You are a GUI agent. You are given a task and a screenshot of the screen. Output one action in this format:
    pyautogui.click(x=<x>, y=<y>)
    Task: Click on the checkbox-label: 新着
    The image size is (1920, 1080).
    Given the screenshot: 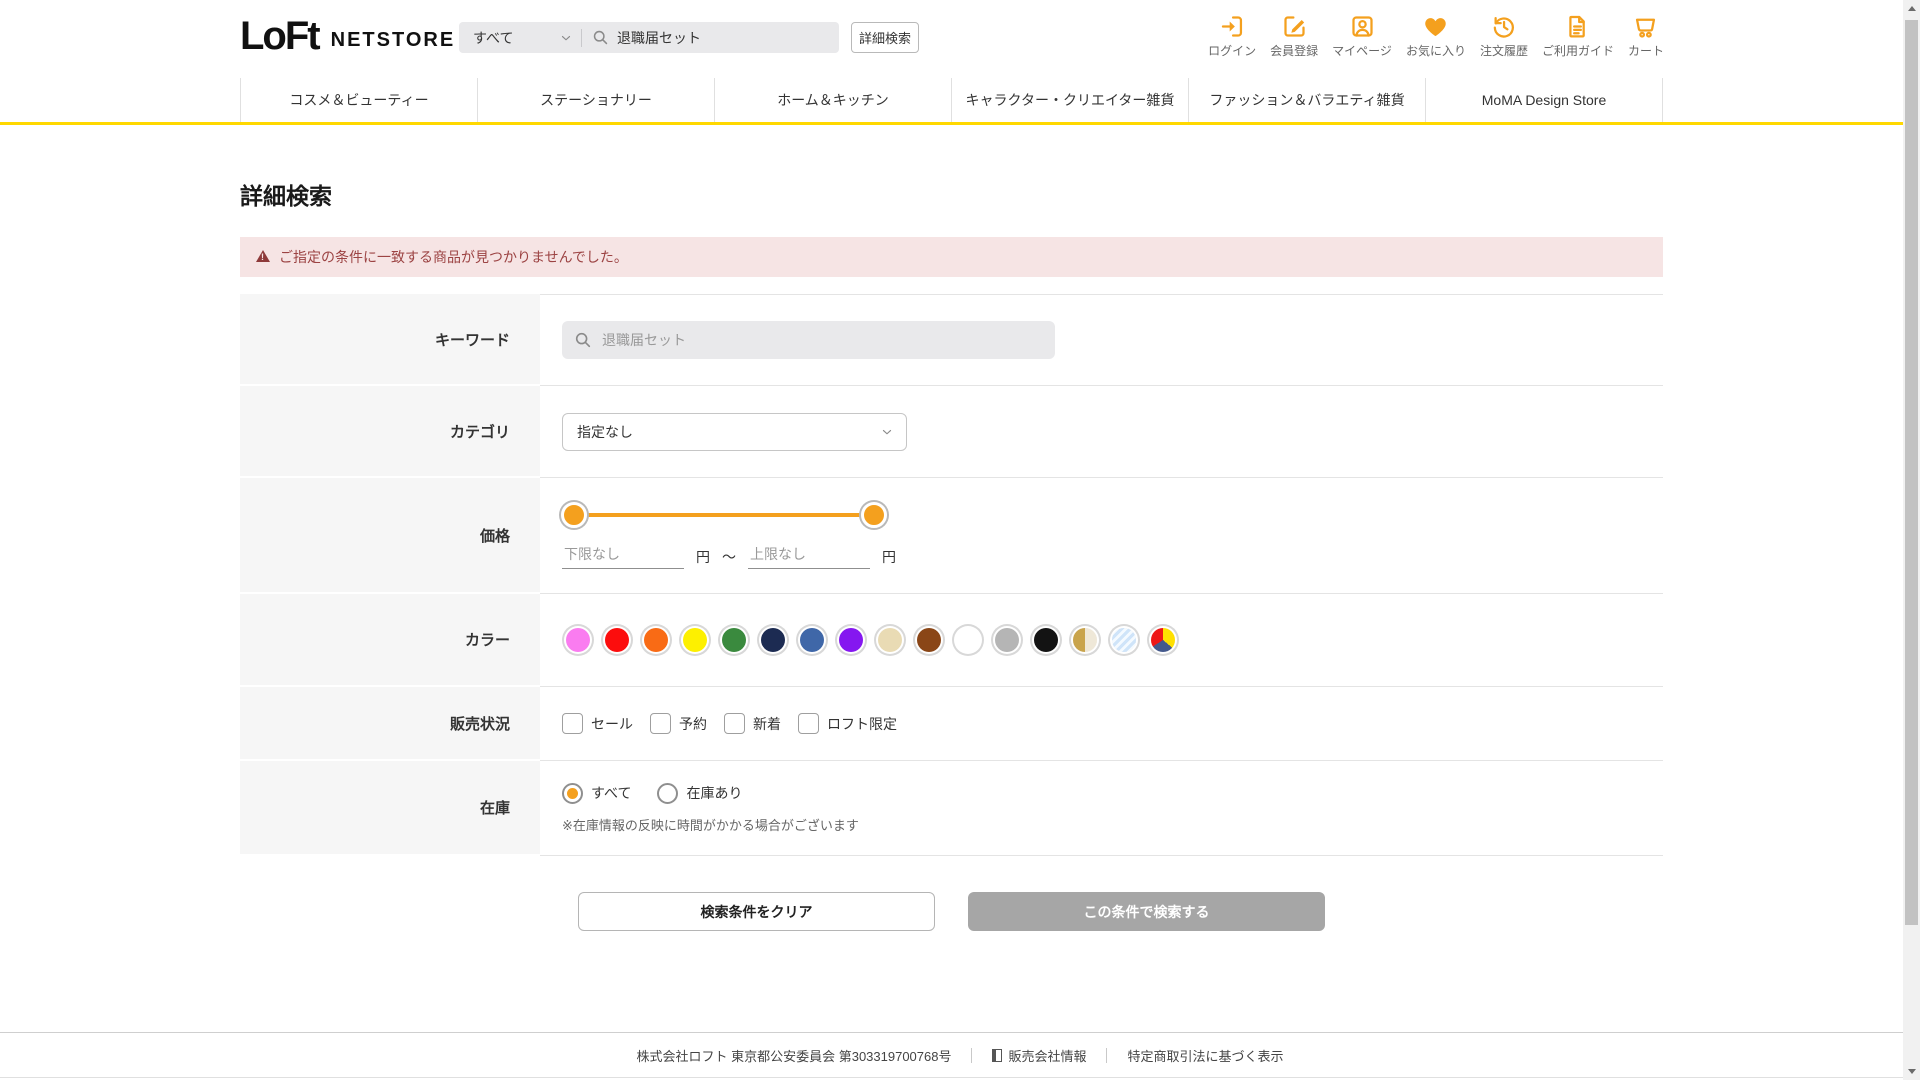 What is the action you would take?
    pyautogui.click(x=767, y=723)
    